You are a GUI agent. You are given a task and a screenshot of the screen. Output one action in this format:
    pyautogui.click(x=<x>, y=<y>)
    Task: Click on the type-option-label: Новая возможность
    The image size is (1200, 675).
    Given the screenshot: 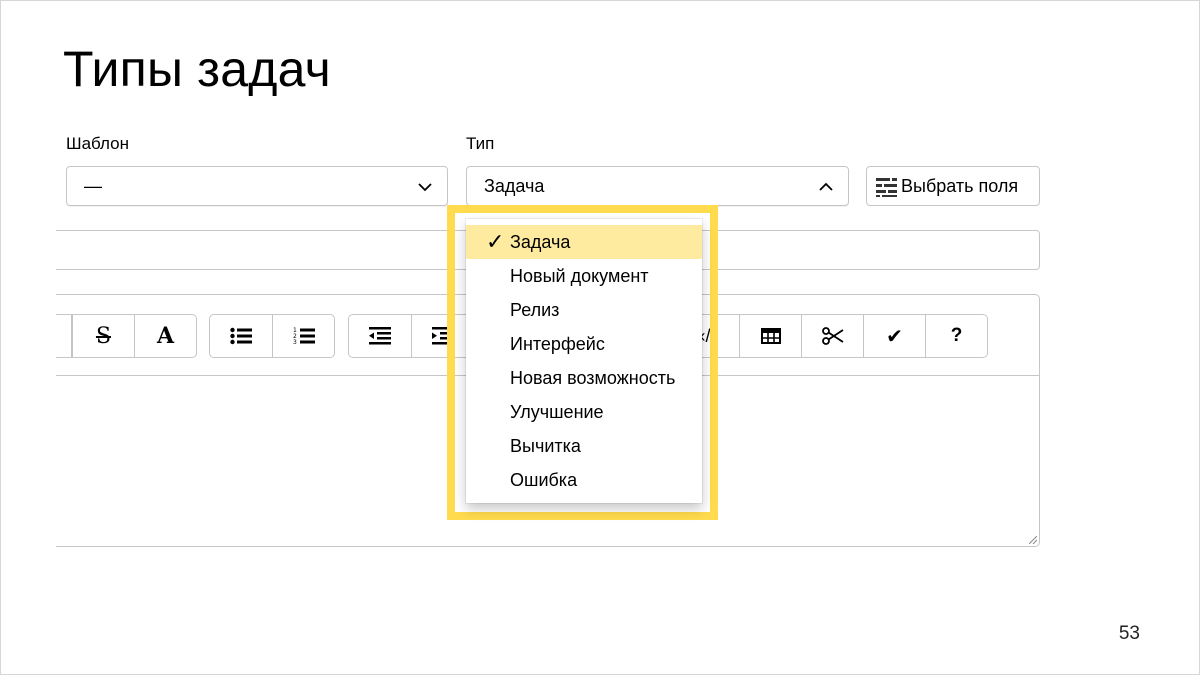 What is the action you would take?
    pyautogui.click(x=593, y=378)
    